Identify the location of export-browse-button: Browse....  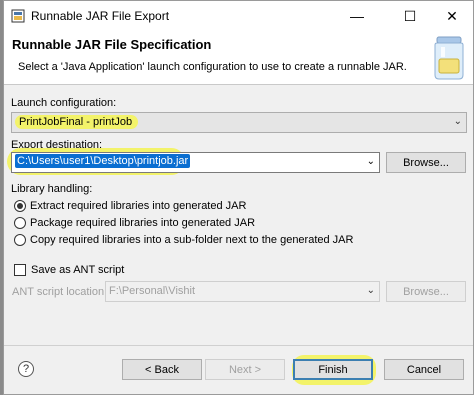
(426, 162).